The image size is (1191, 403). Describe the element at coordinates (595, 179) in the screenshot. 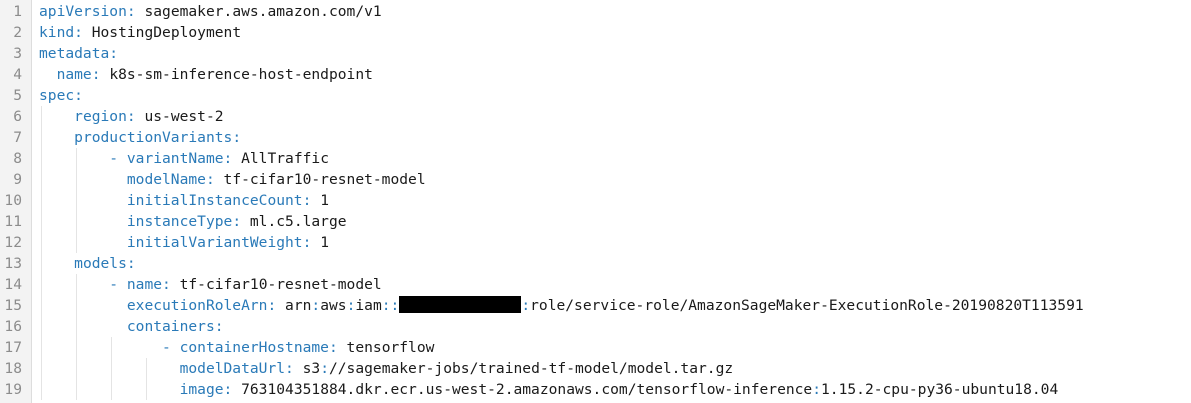

I see `code-line: 9 modelName: tf-cifar10-resnet-model` at that location.